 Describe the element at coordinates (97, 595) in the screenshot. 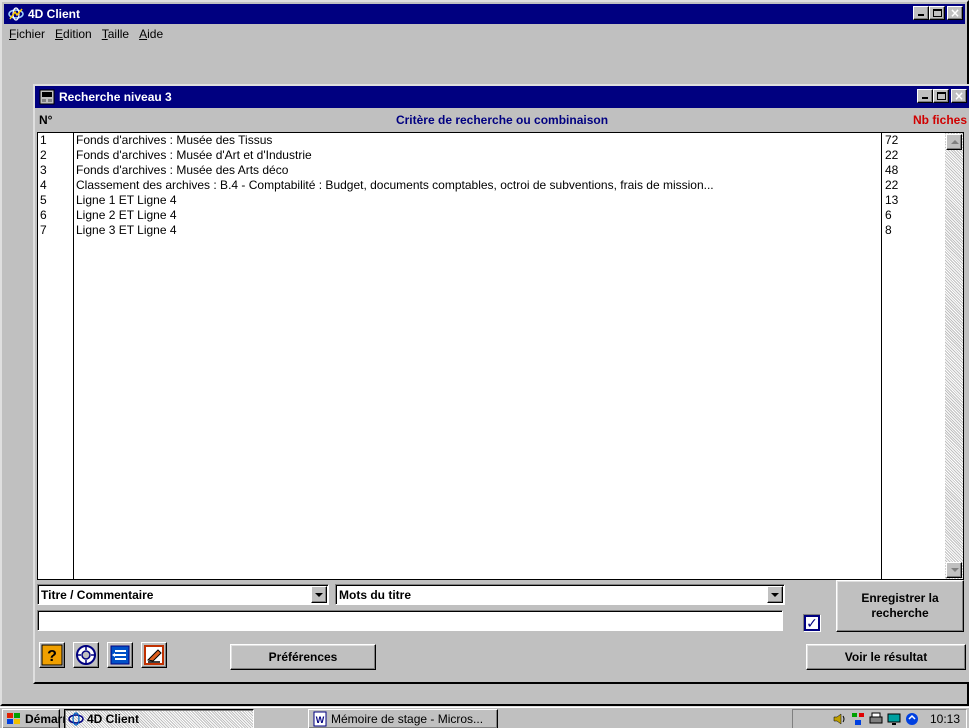

I see `field-select-value: Titre / Commentaire` at that location.